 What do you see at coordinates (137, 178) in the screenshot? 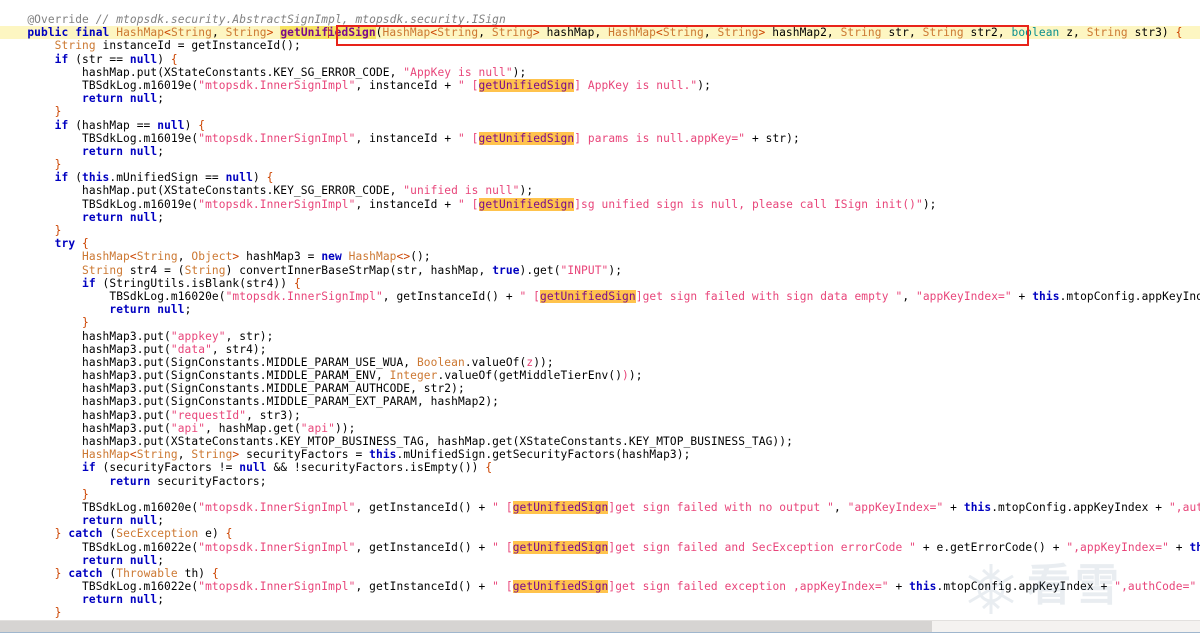
I see `code-line: if (this.mUnifiedSign == null) {` at bounding box center [137, 178].